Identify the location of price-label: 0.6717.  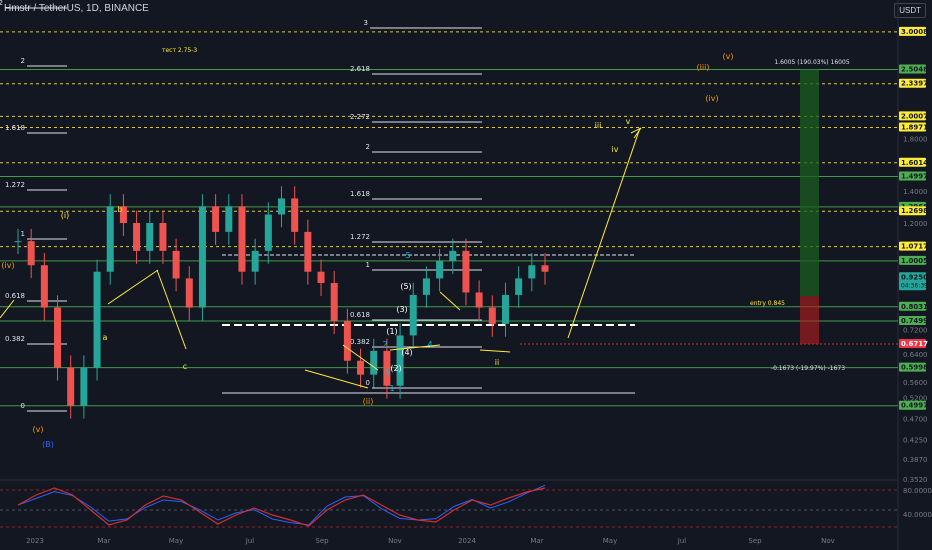
(914, 344).